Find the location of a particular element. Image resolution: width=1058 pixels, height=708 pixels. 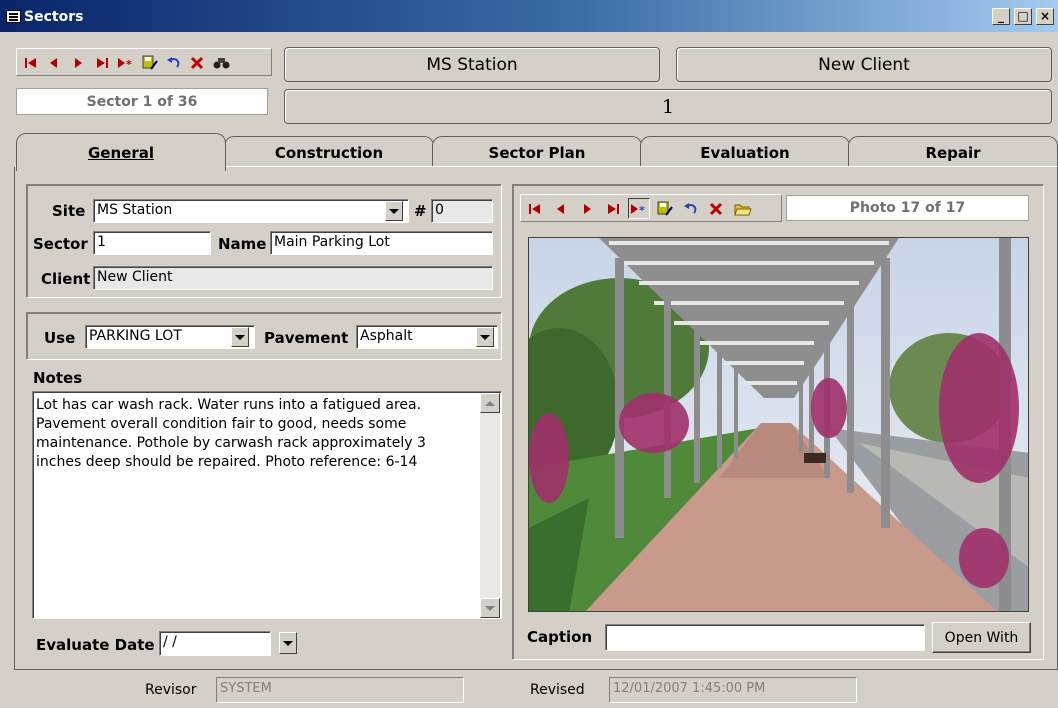

site-label: Site is located at coordinates (69, 211).